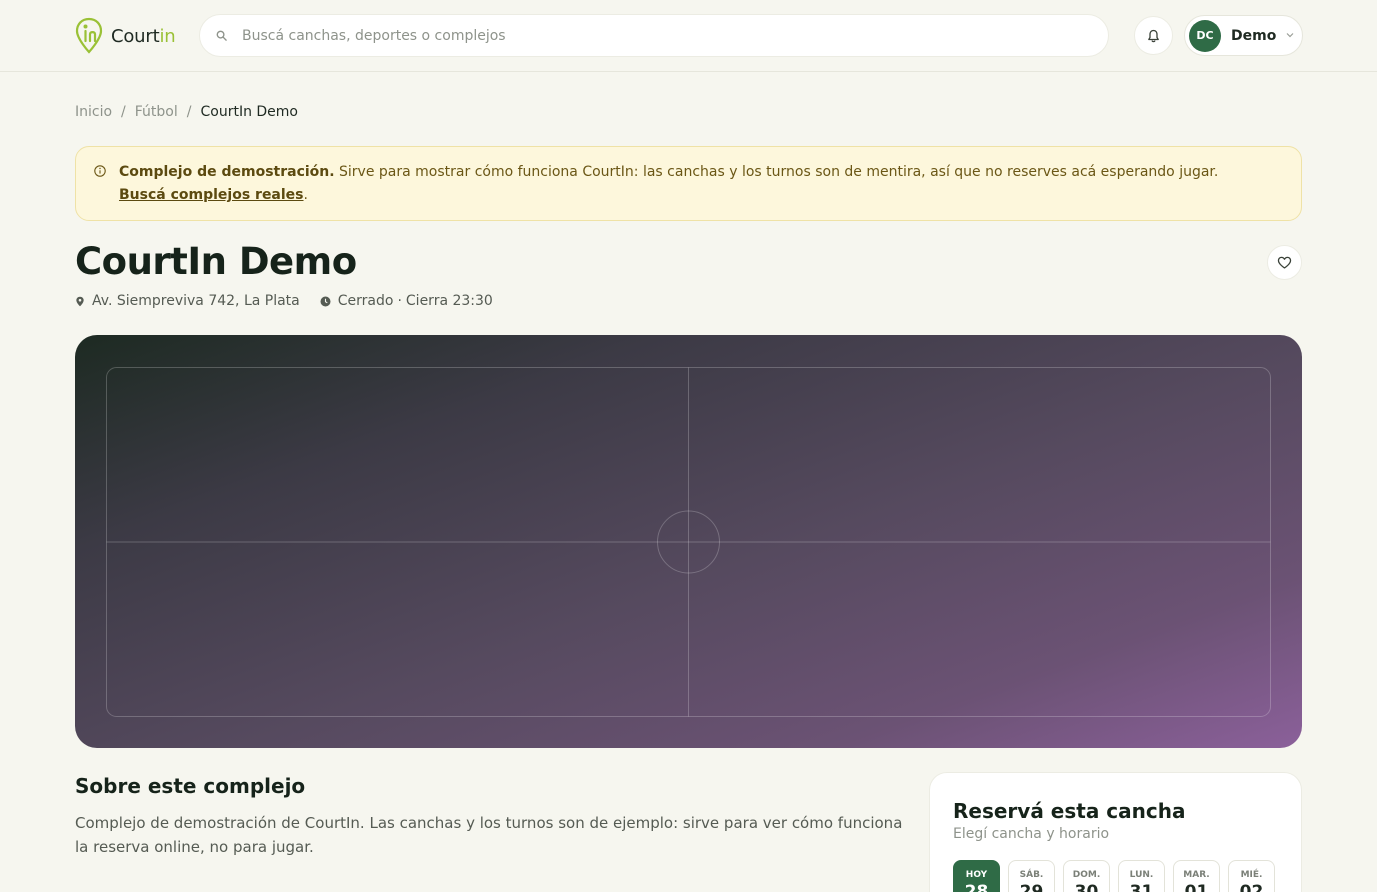  I want to click on day-number: 31, so click(1141, 887).